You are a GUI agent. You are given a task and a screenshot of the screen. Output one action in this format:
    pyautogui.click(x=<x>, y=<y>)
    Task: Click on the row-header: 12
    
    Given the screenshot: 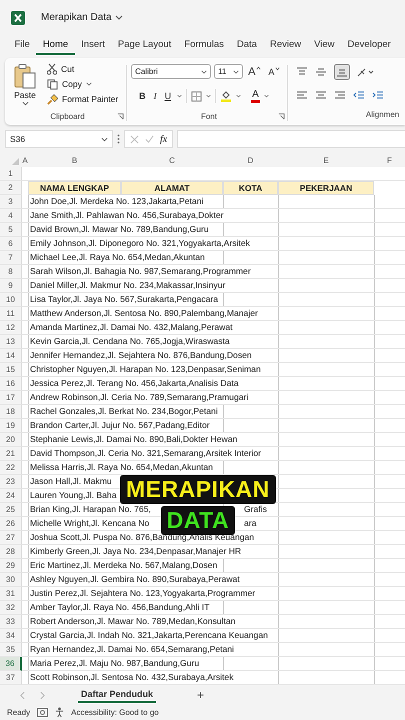 What is the action you would take?
    pyautogui.click(x=11, y=328)
    